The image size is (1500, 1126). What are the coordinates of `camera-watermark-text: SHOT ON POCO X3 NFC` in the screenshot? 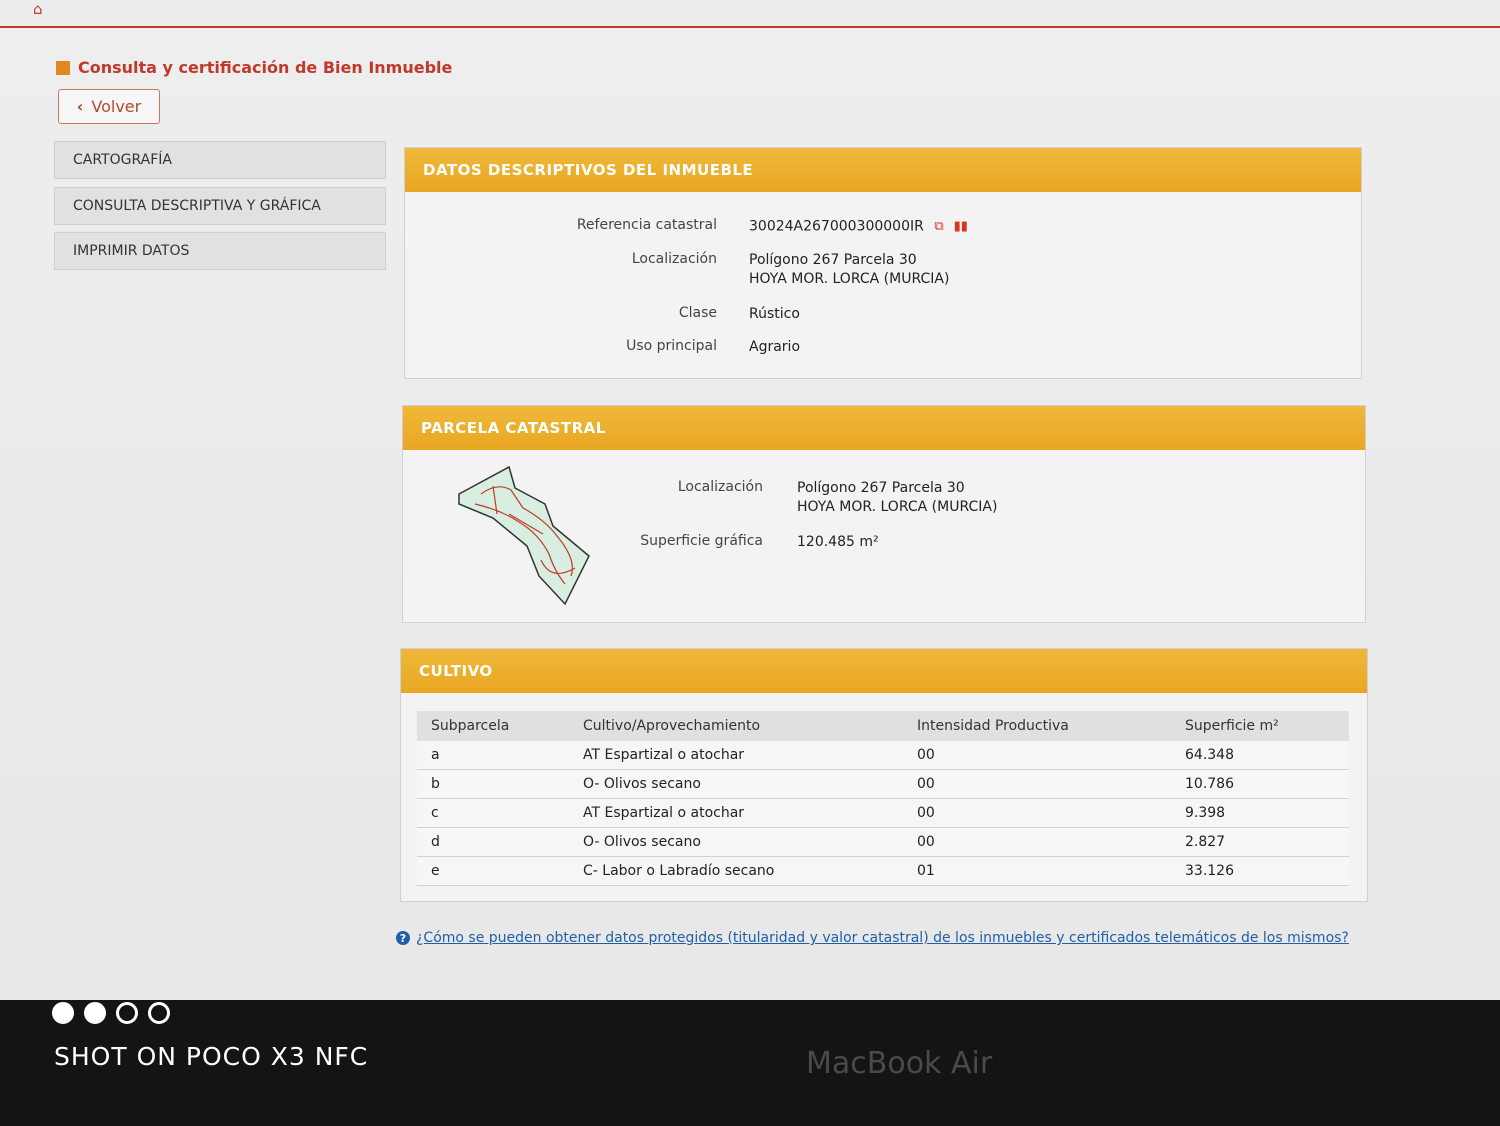 It's located at (211, 1056).